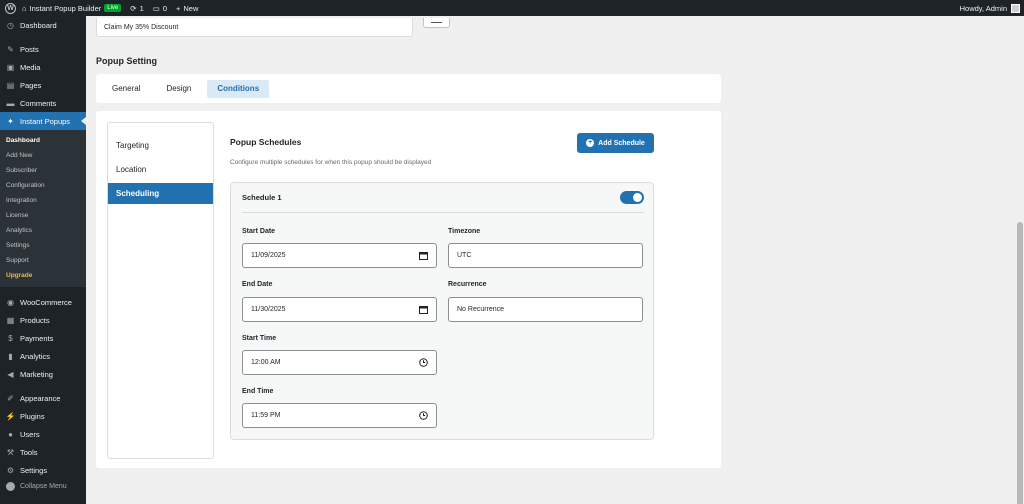  Describe the element at coordinates (43, 103) in the screenshot. I see `menu-comments: ▬ Comments` at that location.